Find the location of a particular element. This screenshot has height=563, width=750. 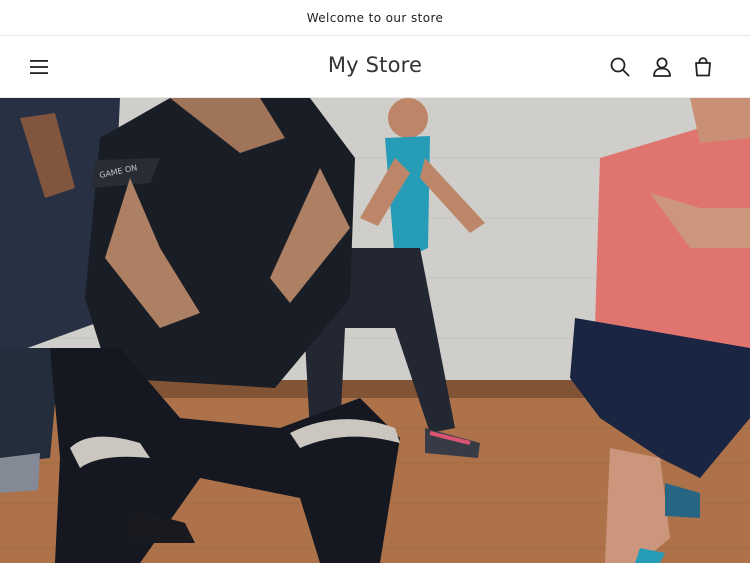

announcement-text: Welcome to our store is located at coordinates (375, 17).